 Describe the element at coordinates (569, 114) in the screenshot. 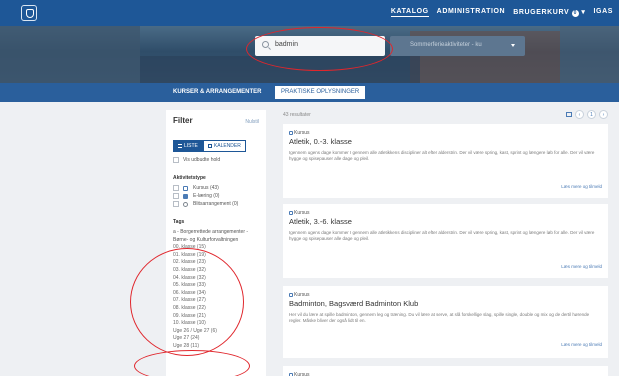

I see `grid-view-icon` at that location.